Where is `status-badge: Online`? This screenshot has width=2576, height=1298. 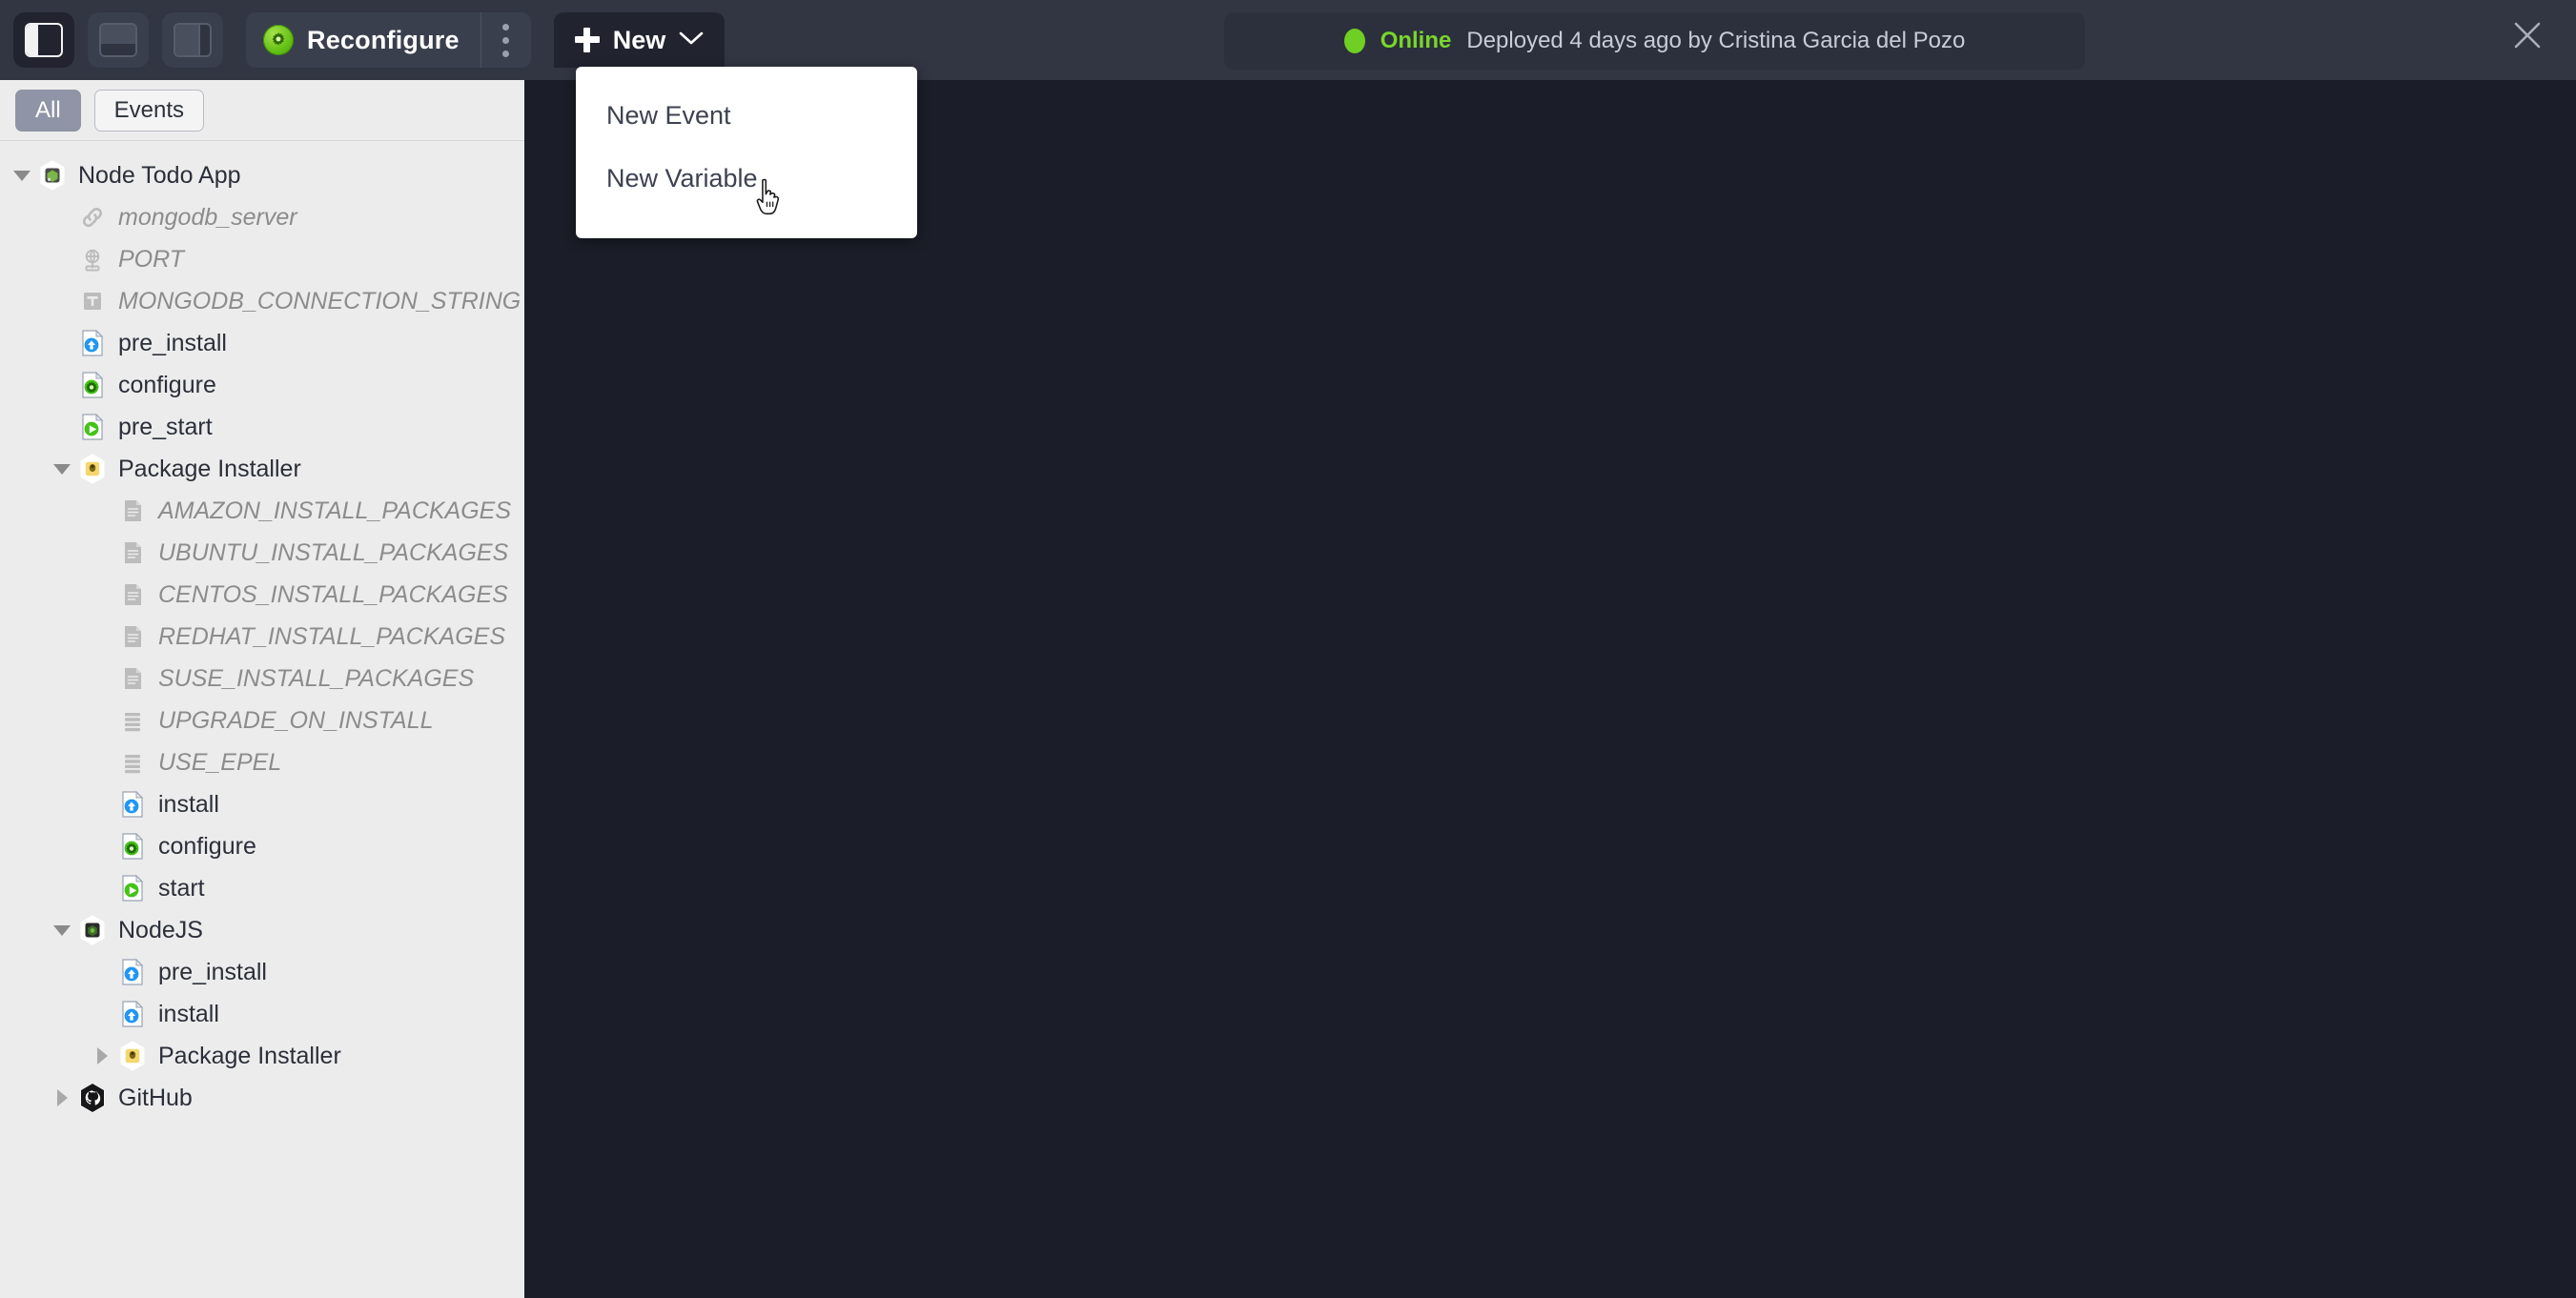 status-badge: Online is located at coordinates (1416, 40).